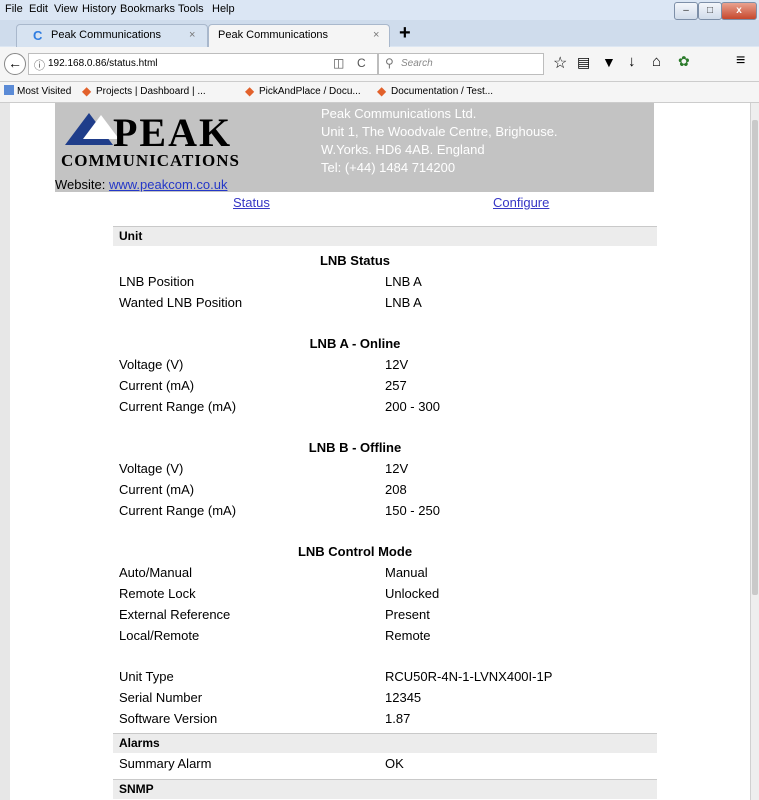 This screenshot has height=800, width=759. I want to click on address-line: W.Yorks. HD6 4AB. England, so click(403, 149).